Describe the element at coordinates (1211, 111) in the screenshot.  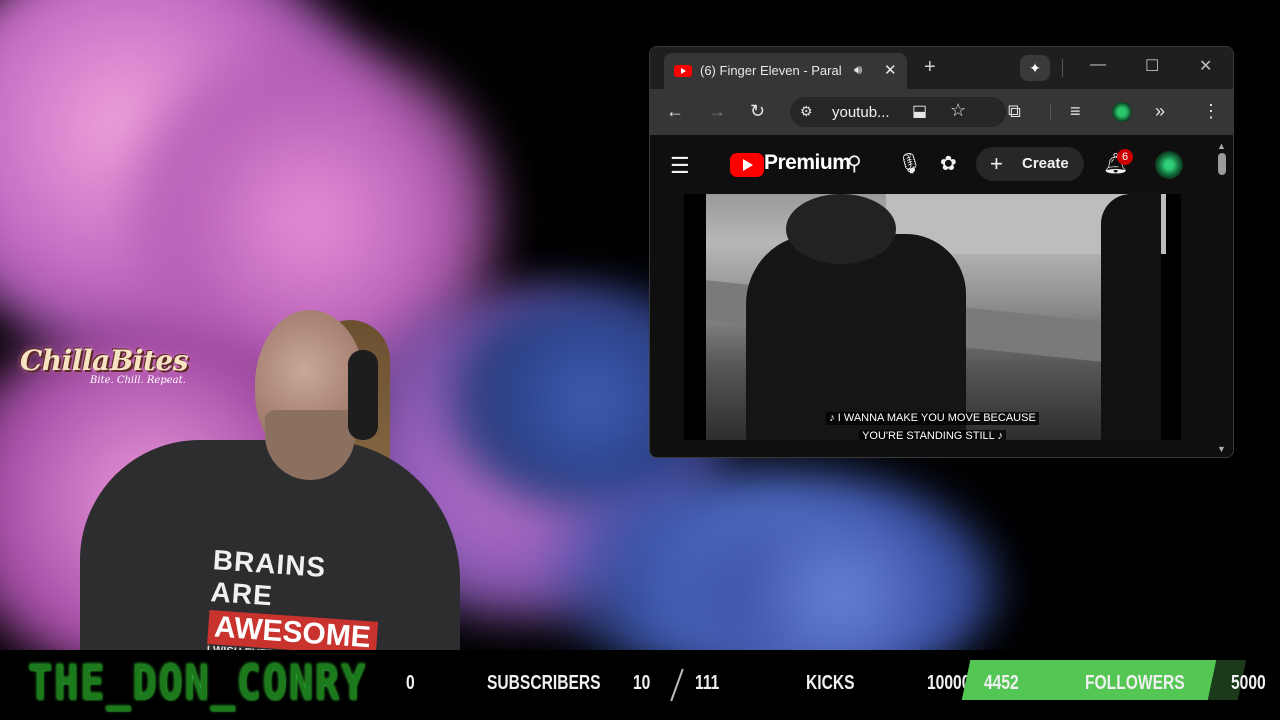
I see `kebab-menu-icon: ⋮` at that location.